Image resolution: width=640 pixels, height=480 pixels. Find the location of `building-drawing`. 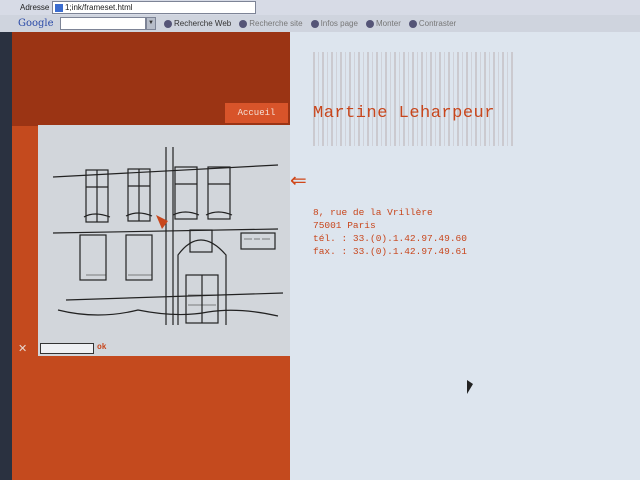

building-drawing is located at coordinates (168, 236).